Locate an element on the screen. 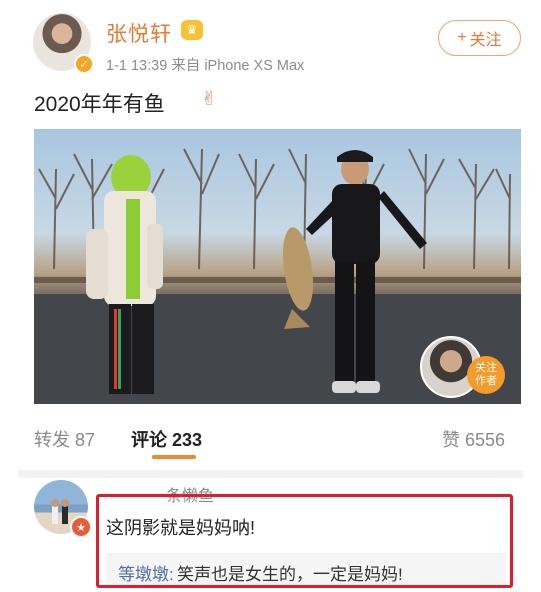  author-name: 张悦轩 is located at coordinates (139, 33).